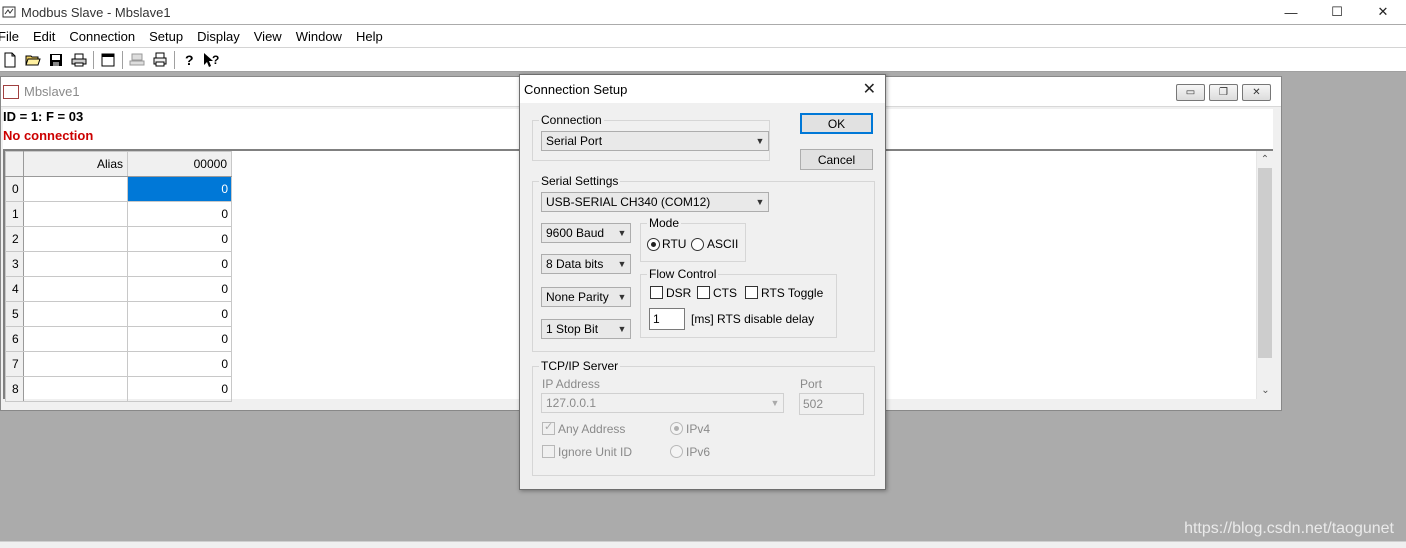  What do you see at coordinates (586, 233) in the screenshot?
I see `baud-select: 9600 Baud ▼` at bounding box center [586, 233].